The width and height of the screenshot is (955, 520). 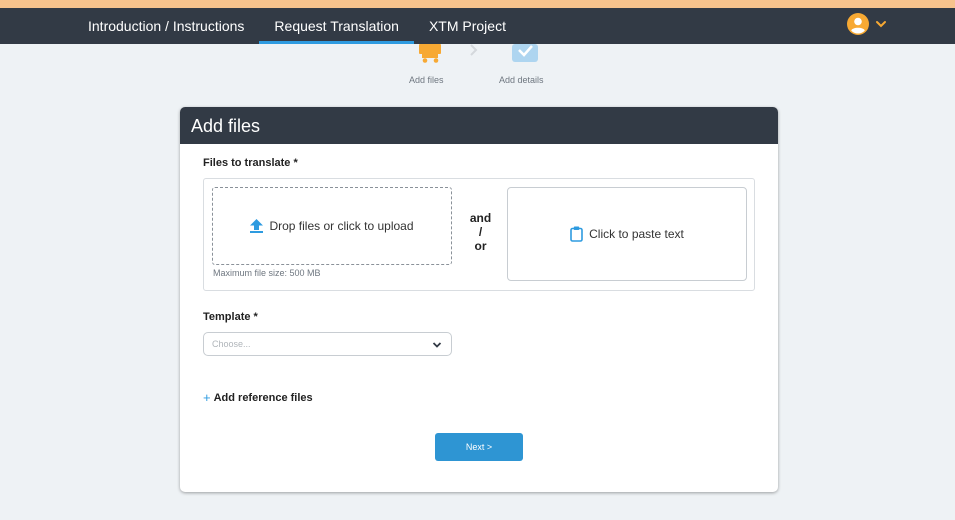 I want to click on template-label: Template *, so click(x=230, y=317).